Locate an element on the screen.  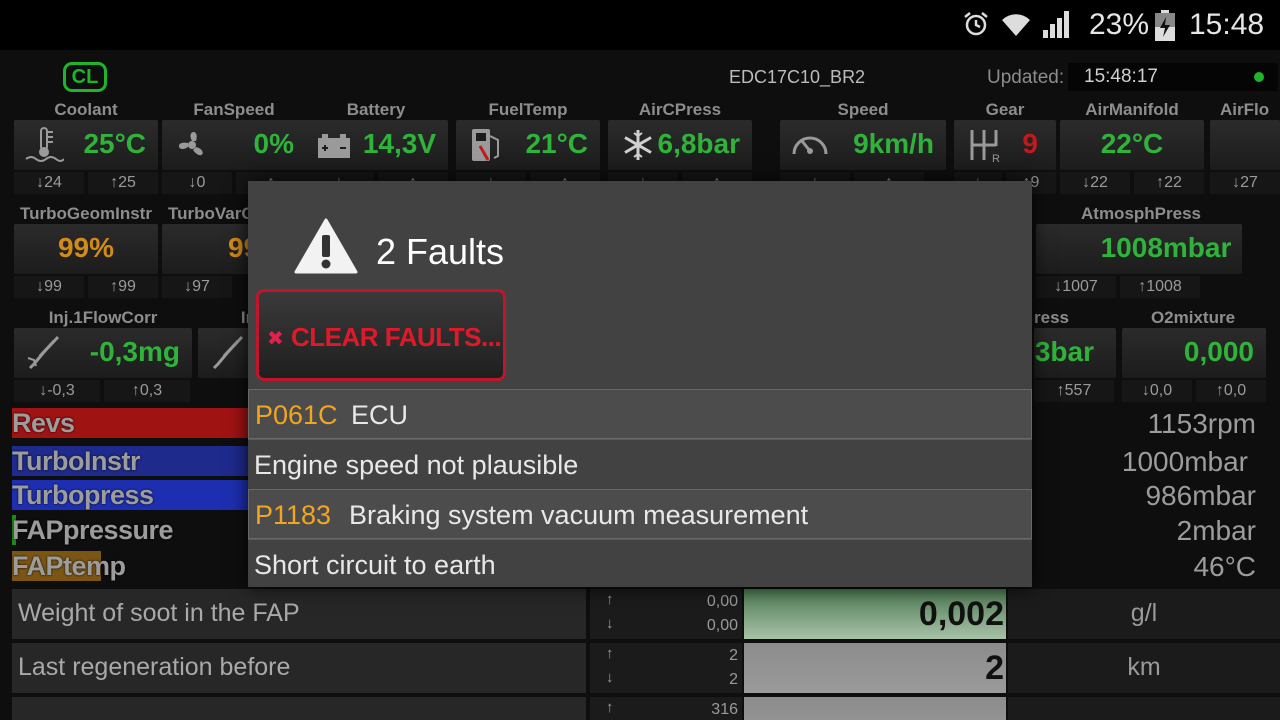
gauge-value: 9 is located at coordinates (1030, 143).